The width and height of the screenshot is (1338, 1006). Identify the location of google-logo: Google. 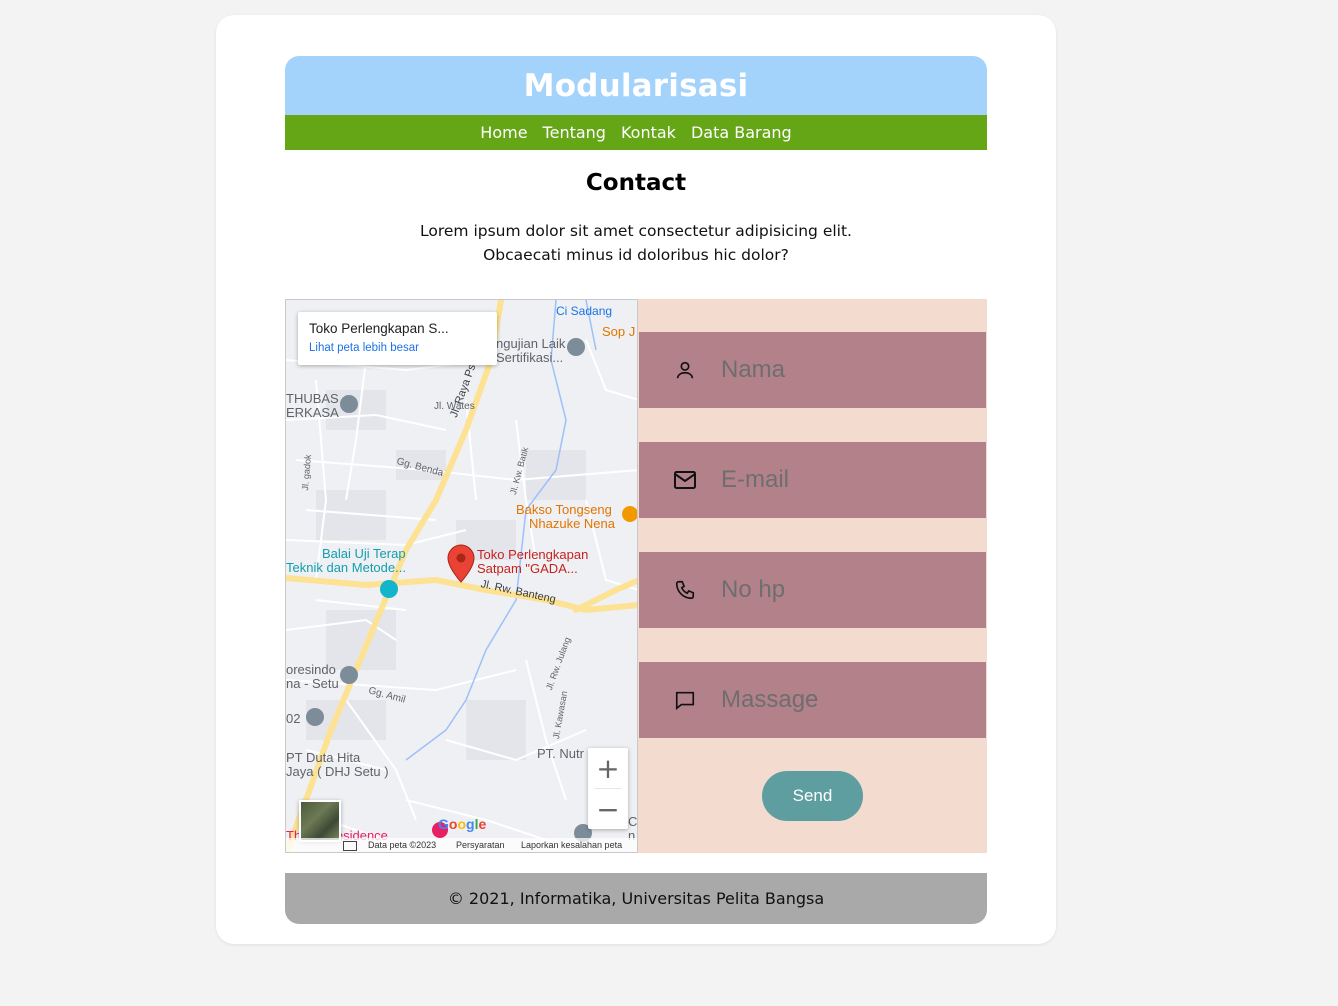
(462, 824).